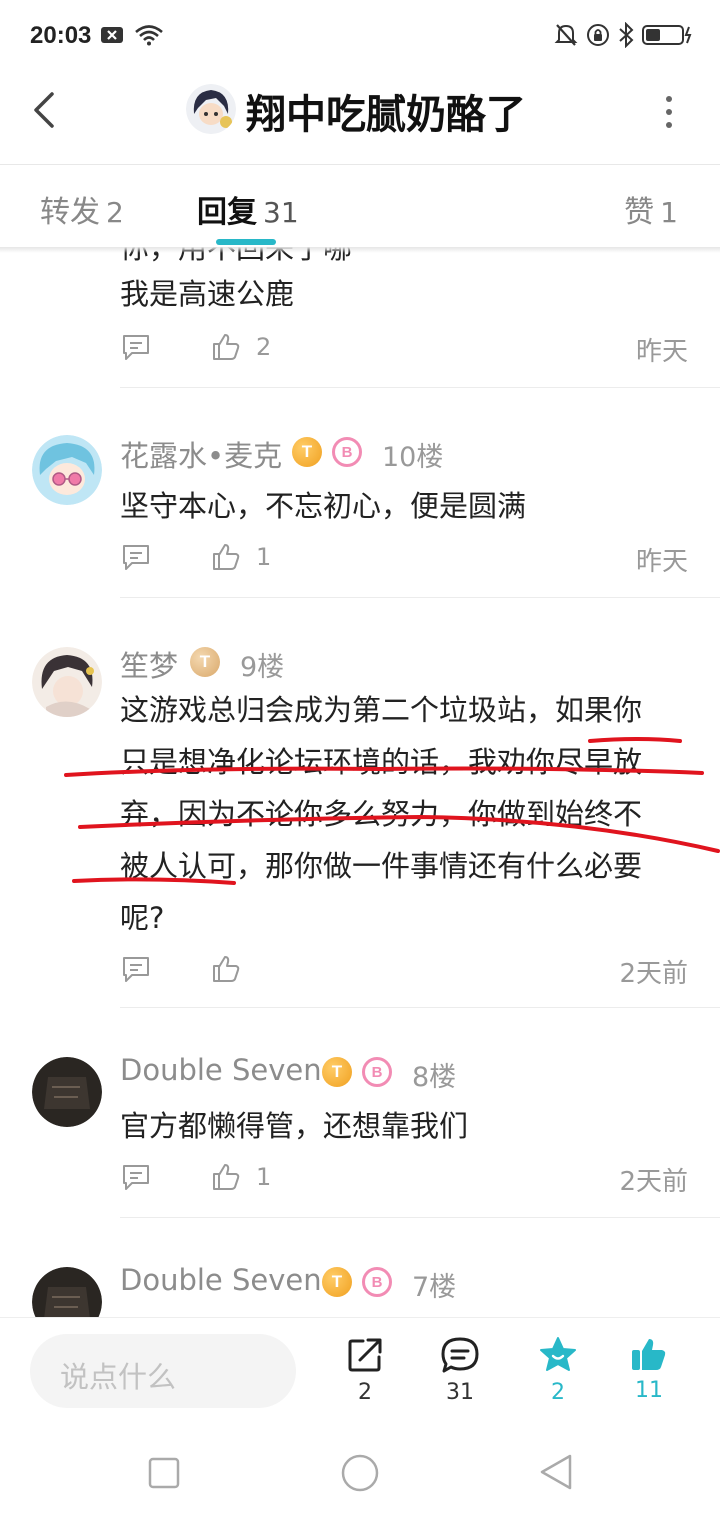 The height and width of the screenshot is (1520, 720). What do you see at coordinates (434, 1077) in the screenshot?
I see `floor-number: 8楼` at bounding box center [434, 1077].